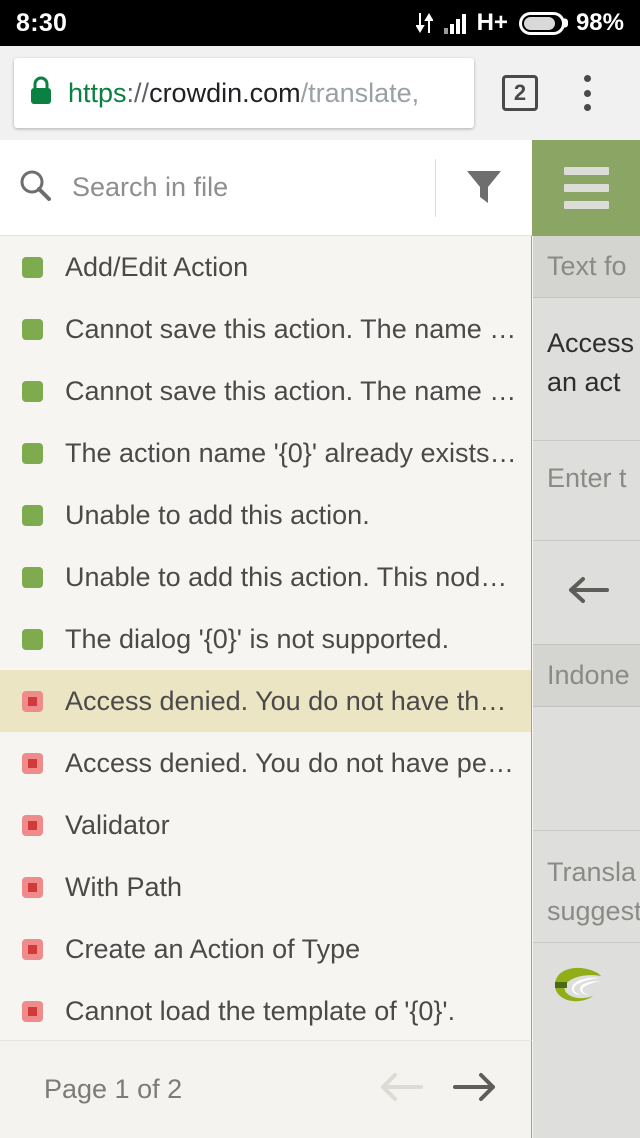 Image resolution: width=640 pixels, height=1138 pixels. What do you see at coordinates (157, 266) in the screenshot?
I see `list-item-label: Add/Edit Action` at bounding box center [157, 266].